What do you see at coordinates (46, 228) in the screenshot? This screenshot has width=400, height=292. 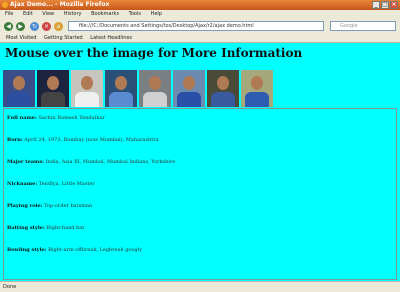 I see `info-batting-style: Batting style: Right-hand bat` at bounding box center [46, 228].